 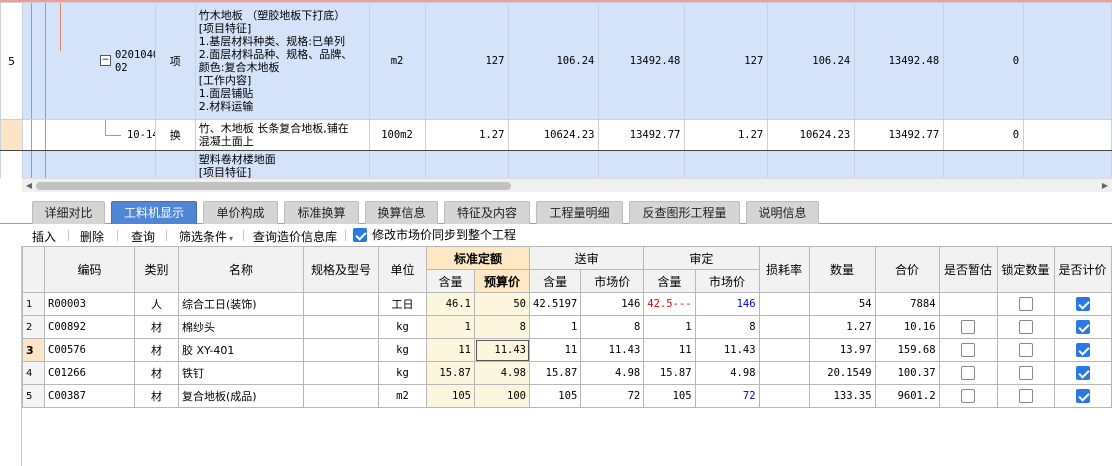 What do you see at coordinates (907, 269) in the screenshot?
I see `amount-header: 合价` at bounding box center [907, 269].